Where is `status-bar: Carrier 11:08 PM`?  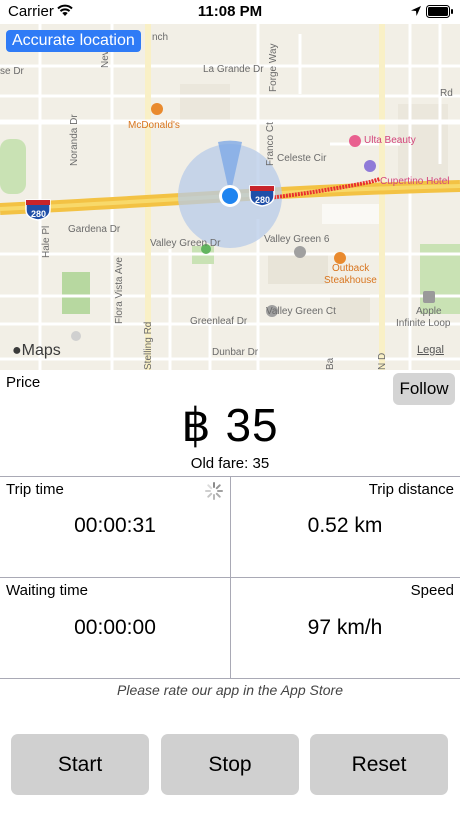 status-bar: Carrier 11:08 PM is located at coordinates (230, 12).